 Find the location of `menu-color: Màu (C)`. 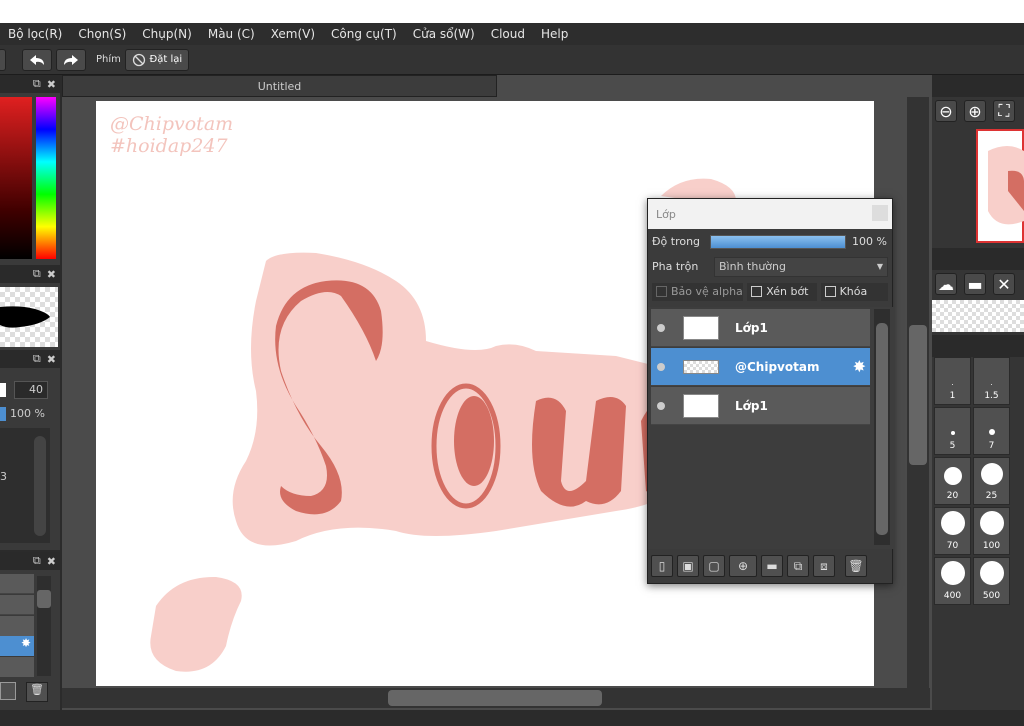

menu-color: Màu (C) is located at coordinates (231, 34).